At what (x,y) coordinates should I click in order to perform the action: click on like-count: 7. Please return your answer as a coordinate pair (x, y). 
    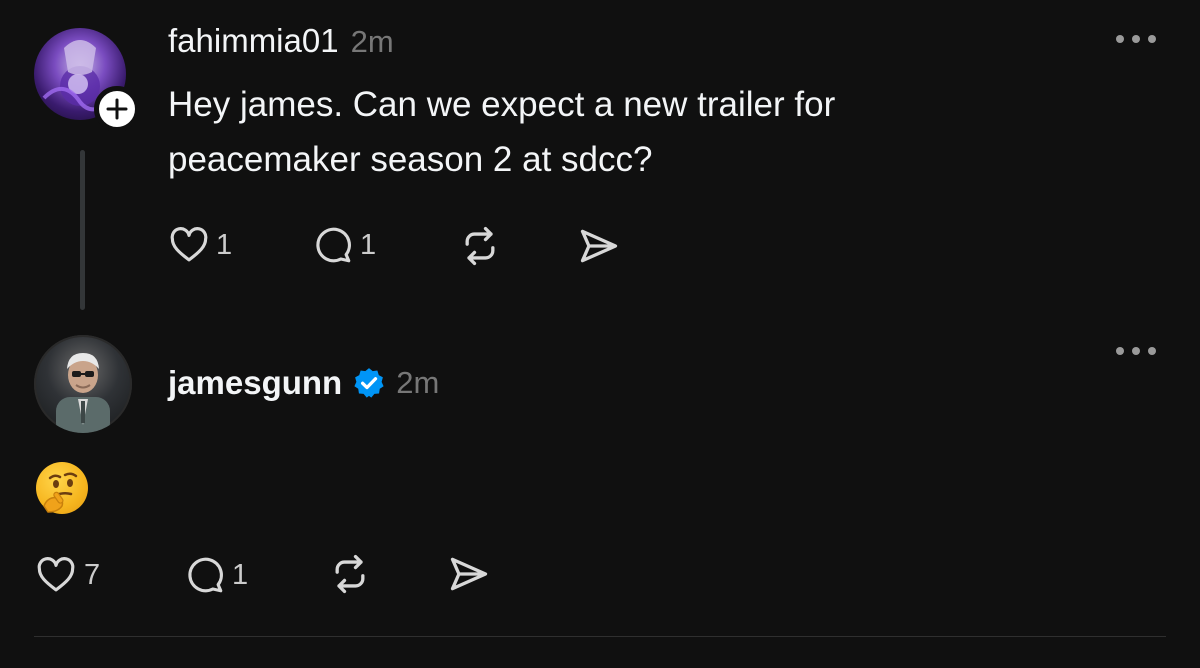
    Looking at the image, I should click on (92, 574).